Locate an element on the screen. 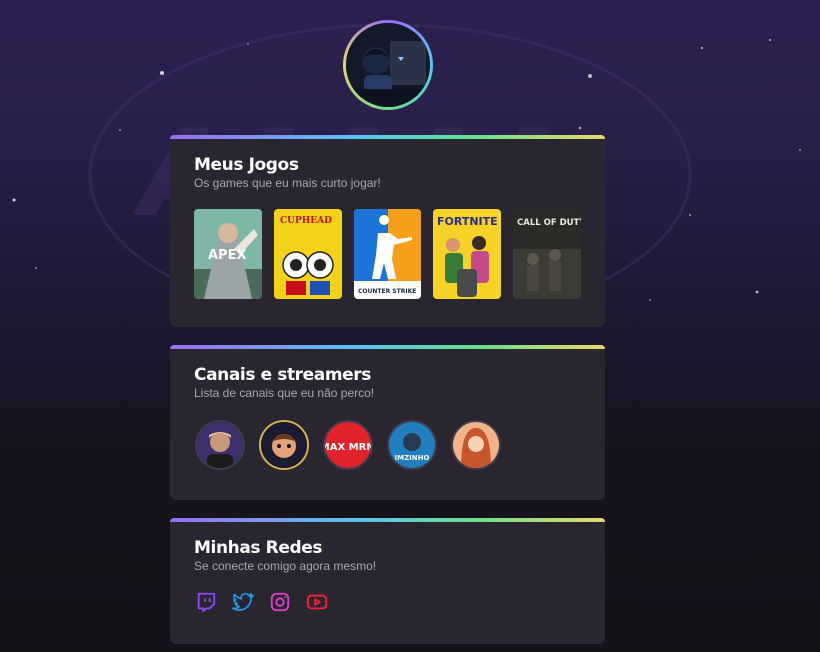  game-call-of-duty: CALL OF DUTY is located at coordinates (547, 254).